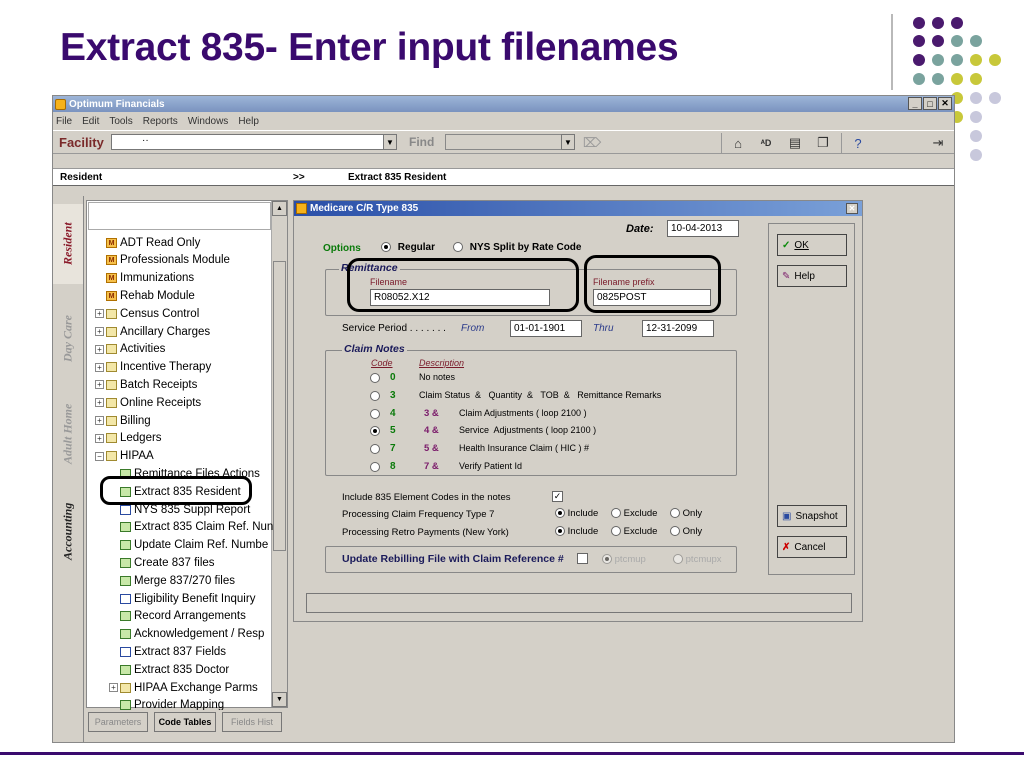  What do you see at coordinates (152, 331) in the screenshot?
I see `tree-item: + Ancillary Charges` at bounding box center [152, 331].